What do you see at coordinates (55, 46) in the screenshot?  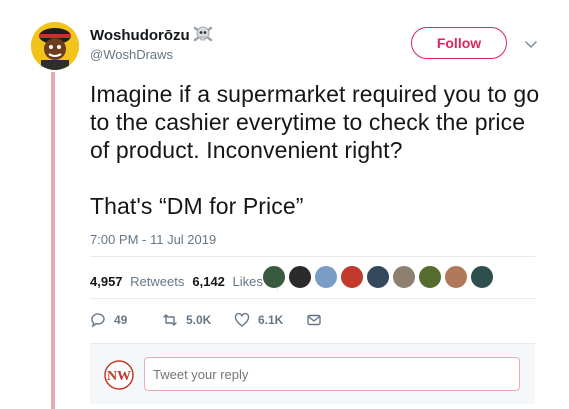 I see `user-avatar` at bounding box center [55, 46].